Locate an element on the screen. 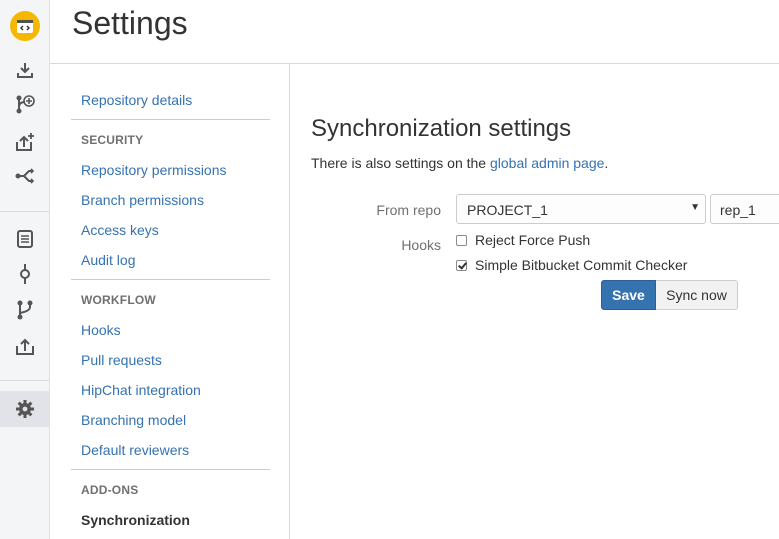  hook-label: Simple Bitbucket Commit Checker is located at coordinates (581, 265).